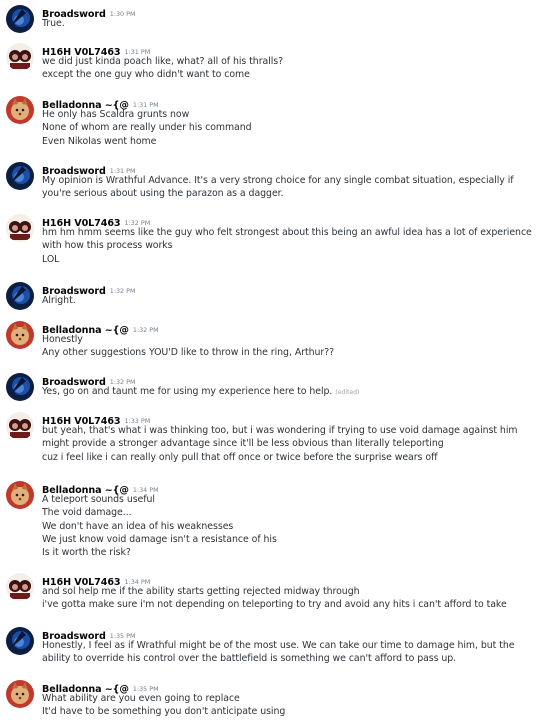  Describe the element at coordinates (51, 259) in the screenshot. I see `message-text: LOL` at that location.